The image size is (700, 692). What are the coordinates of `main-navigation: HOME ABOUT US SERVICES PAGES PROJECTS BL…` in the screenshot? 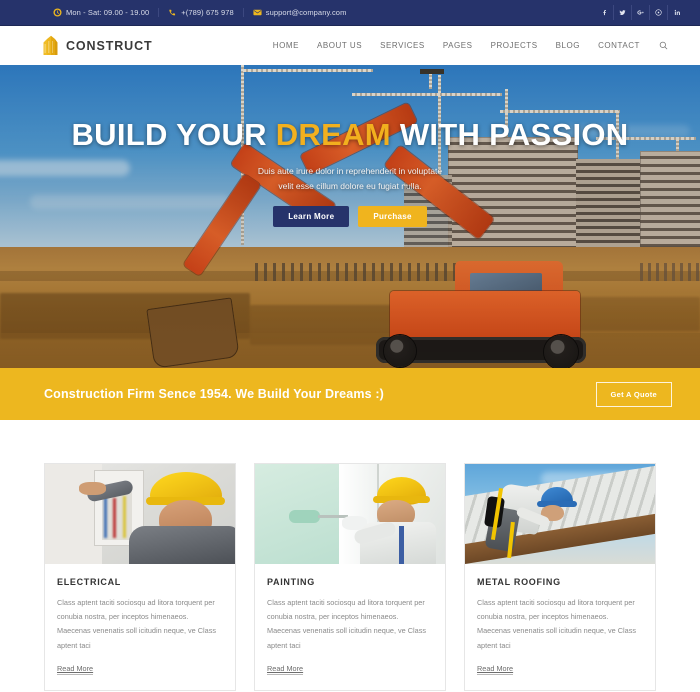 It's located at (468, 45).